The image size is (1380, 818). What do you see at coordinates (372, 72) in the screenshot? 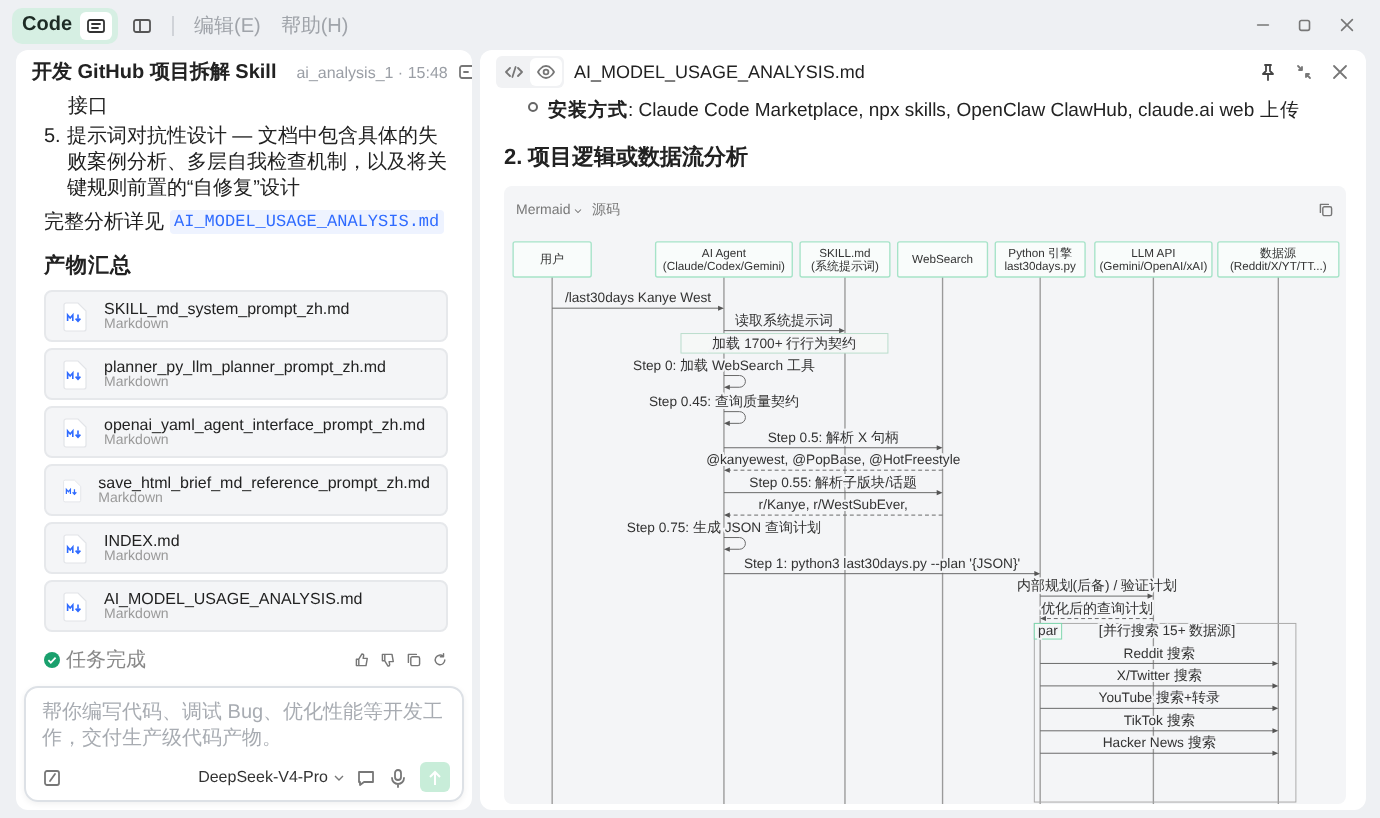
I see `chat-meta: ai_analysis_1 · 15:48` at bounding box center [372, 72].